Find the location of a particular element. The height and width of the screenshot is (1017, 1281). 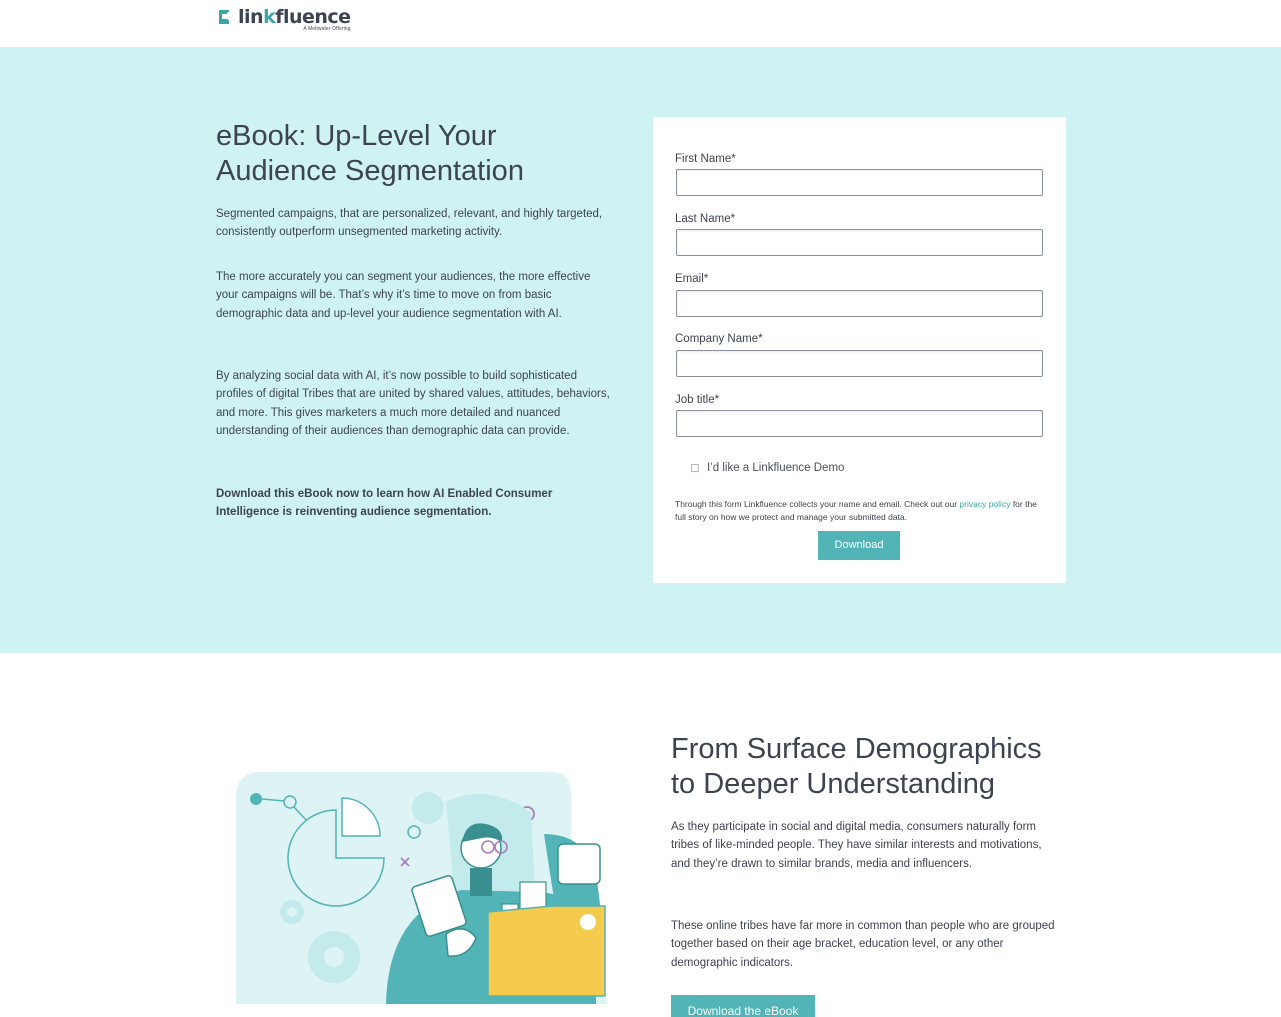

email-field is located at coordinates (859, 303).